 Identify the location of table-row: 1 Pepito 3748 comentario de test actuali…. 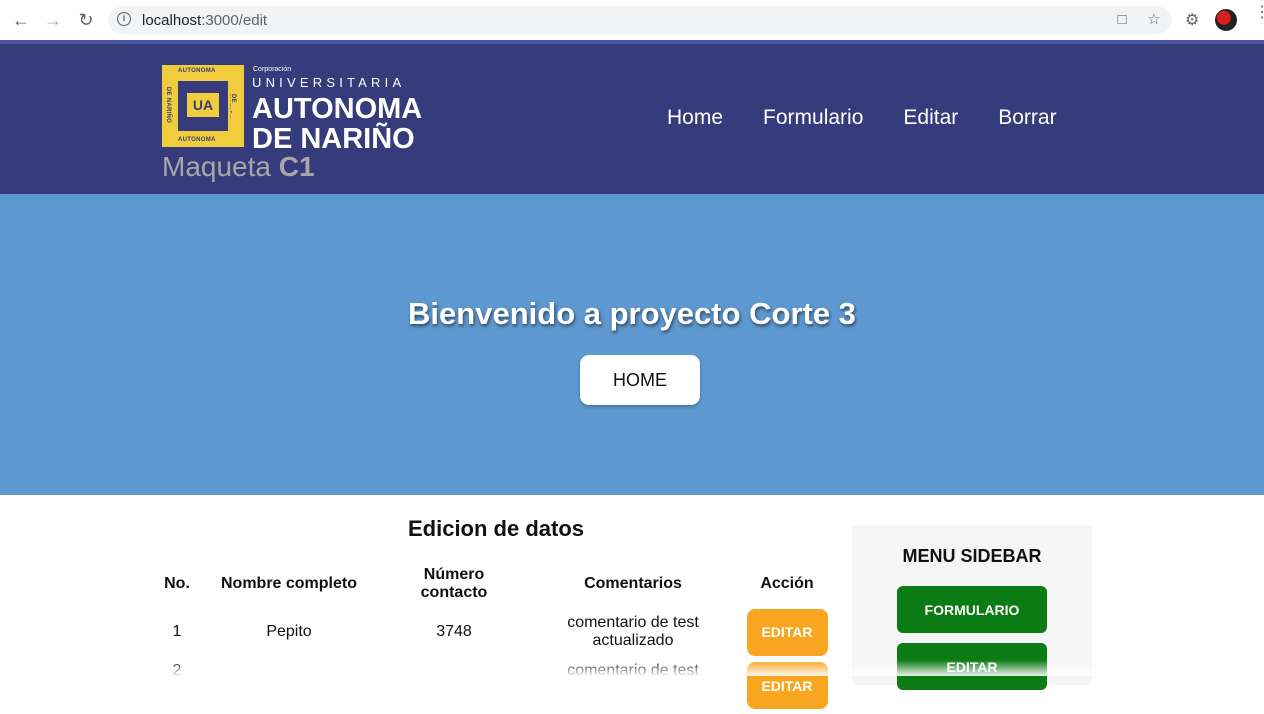
(496, 632).